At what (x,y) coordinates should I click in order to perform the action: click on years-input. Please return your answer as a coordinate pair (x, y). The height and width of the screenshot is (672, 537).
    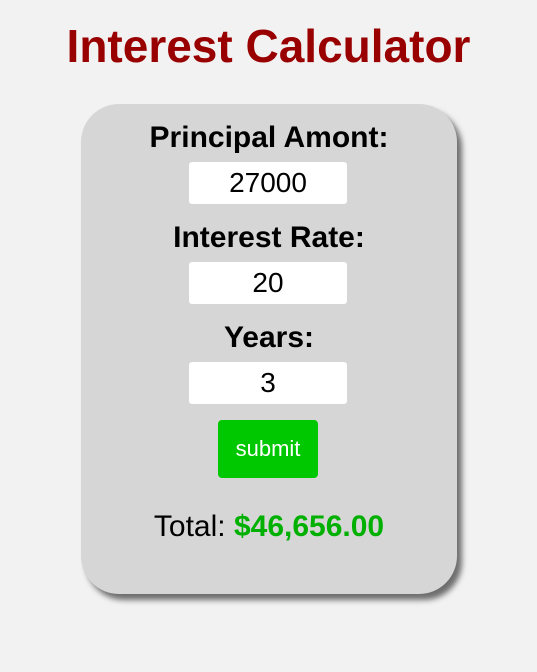
    Looking at the image, I should click on (268, 383).